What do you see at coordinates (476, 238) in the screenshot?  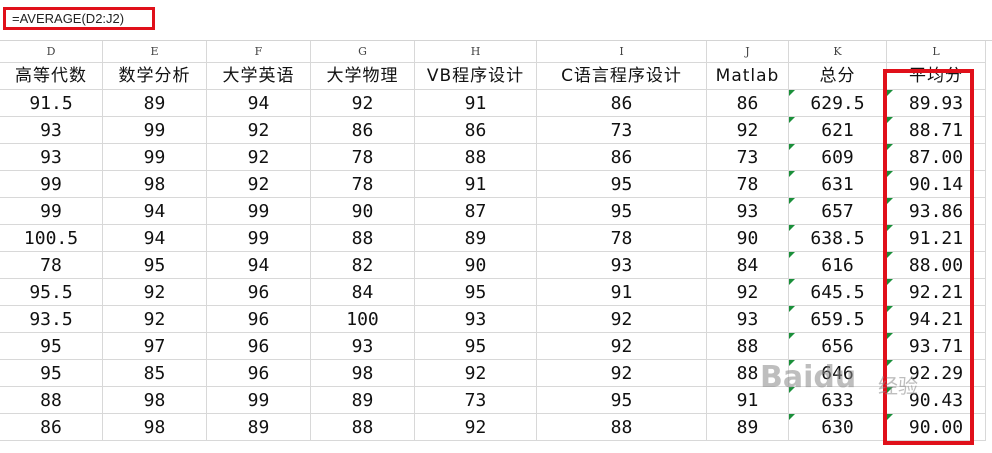 I see `cell-h: 89` at bounding box center [476, 238].